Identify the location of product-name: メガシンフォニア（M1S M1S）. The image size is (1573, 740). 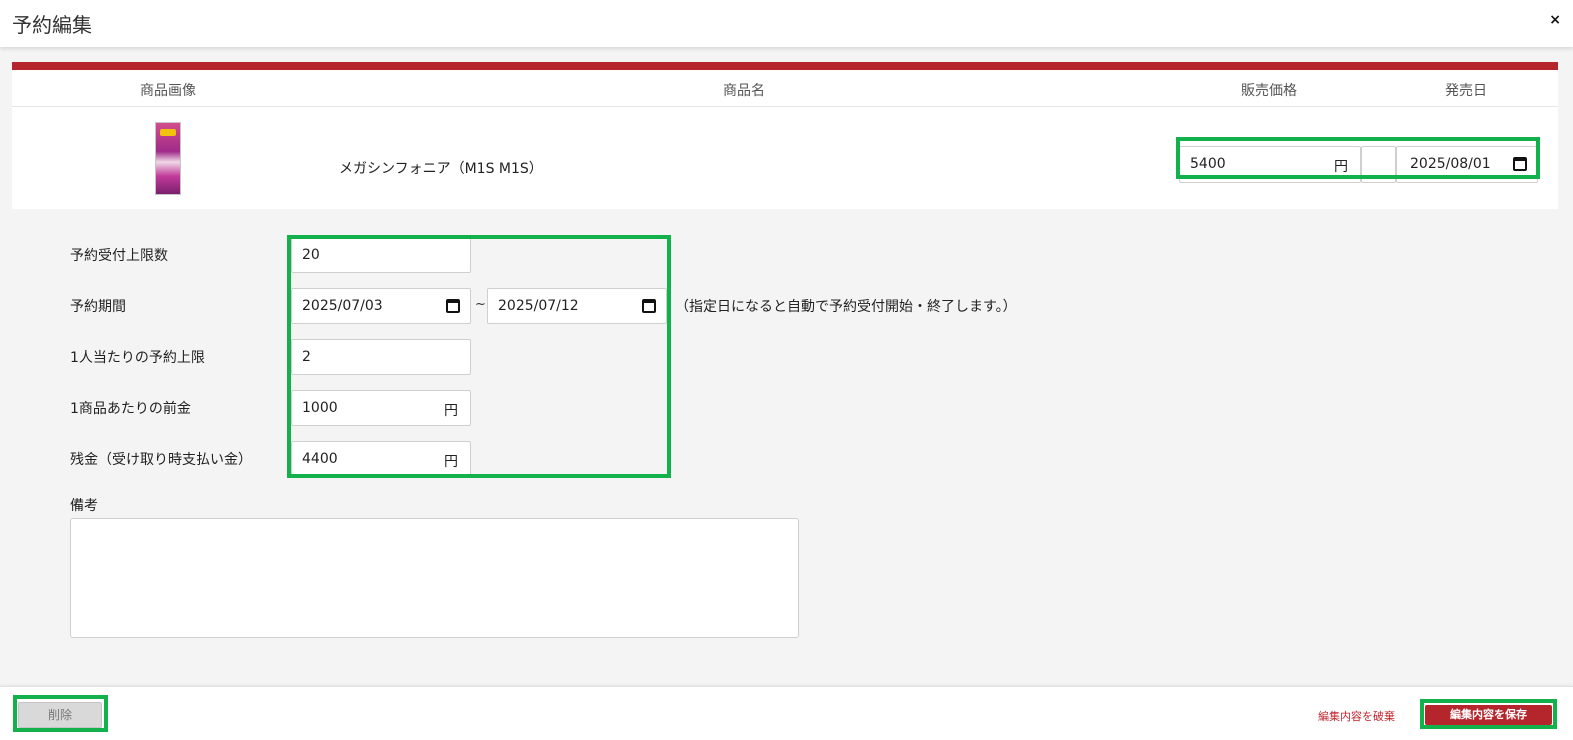
(441, 169).